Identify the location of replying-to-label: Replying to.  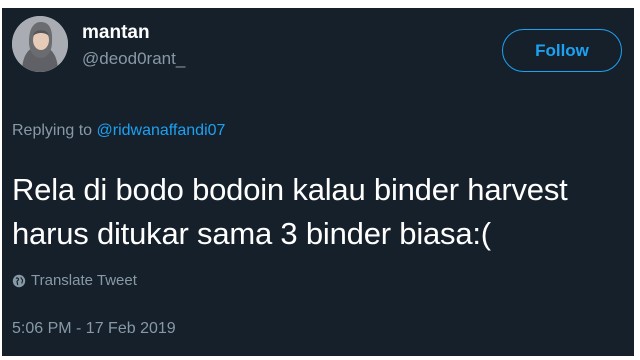
(54, 130).